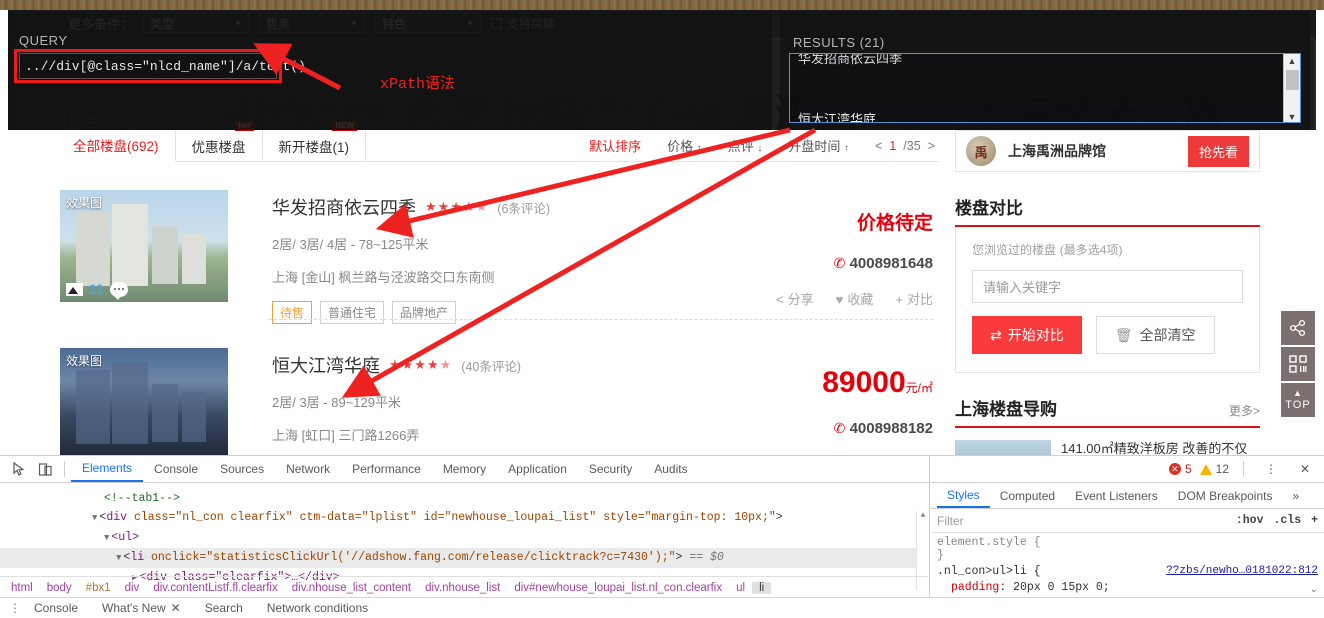 Image resolution: width=1324 pixels, height=618 pixels. I want to click on rule-source-link: ??zbs/newho…0181022:812, so click(1242, 571).